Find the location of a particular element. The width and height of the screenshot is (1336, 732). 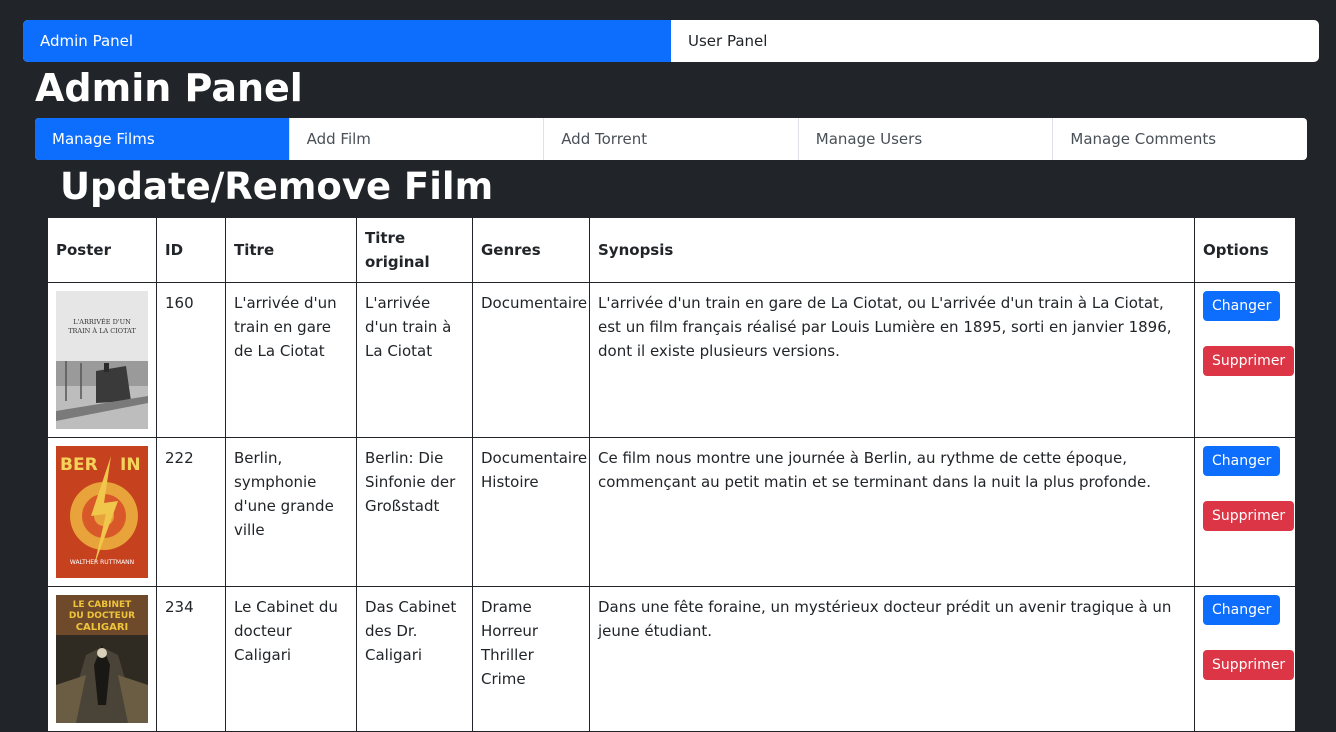

film-titre: Le Cabinet du docteur Caligari is located at coordinates (291, 659).